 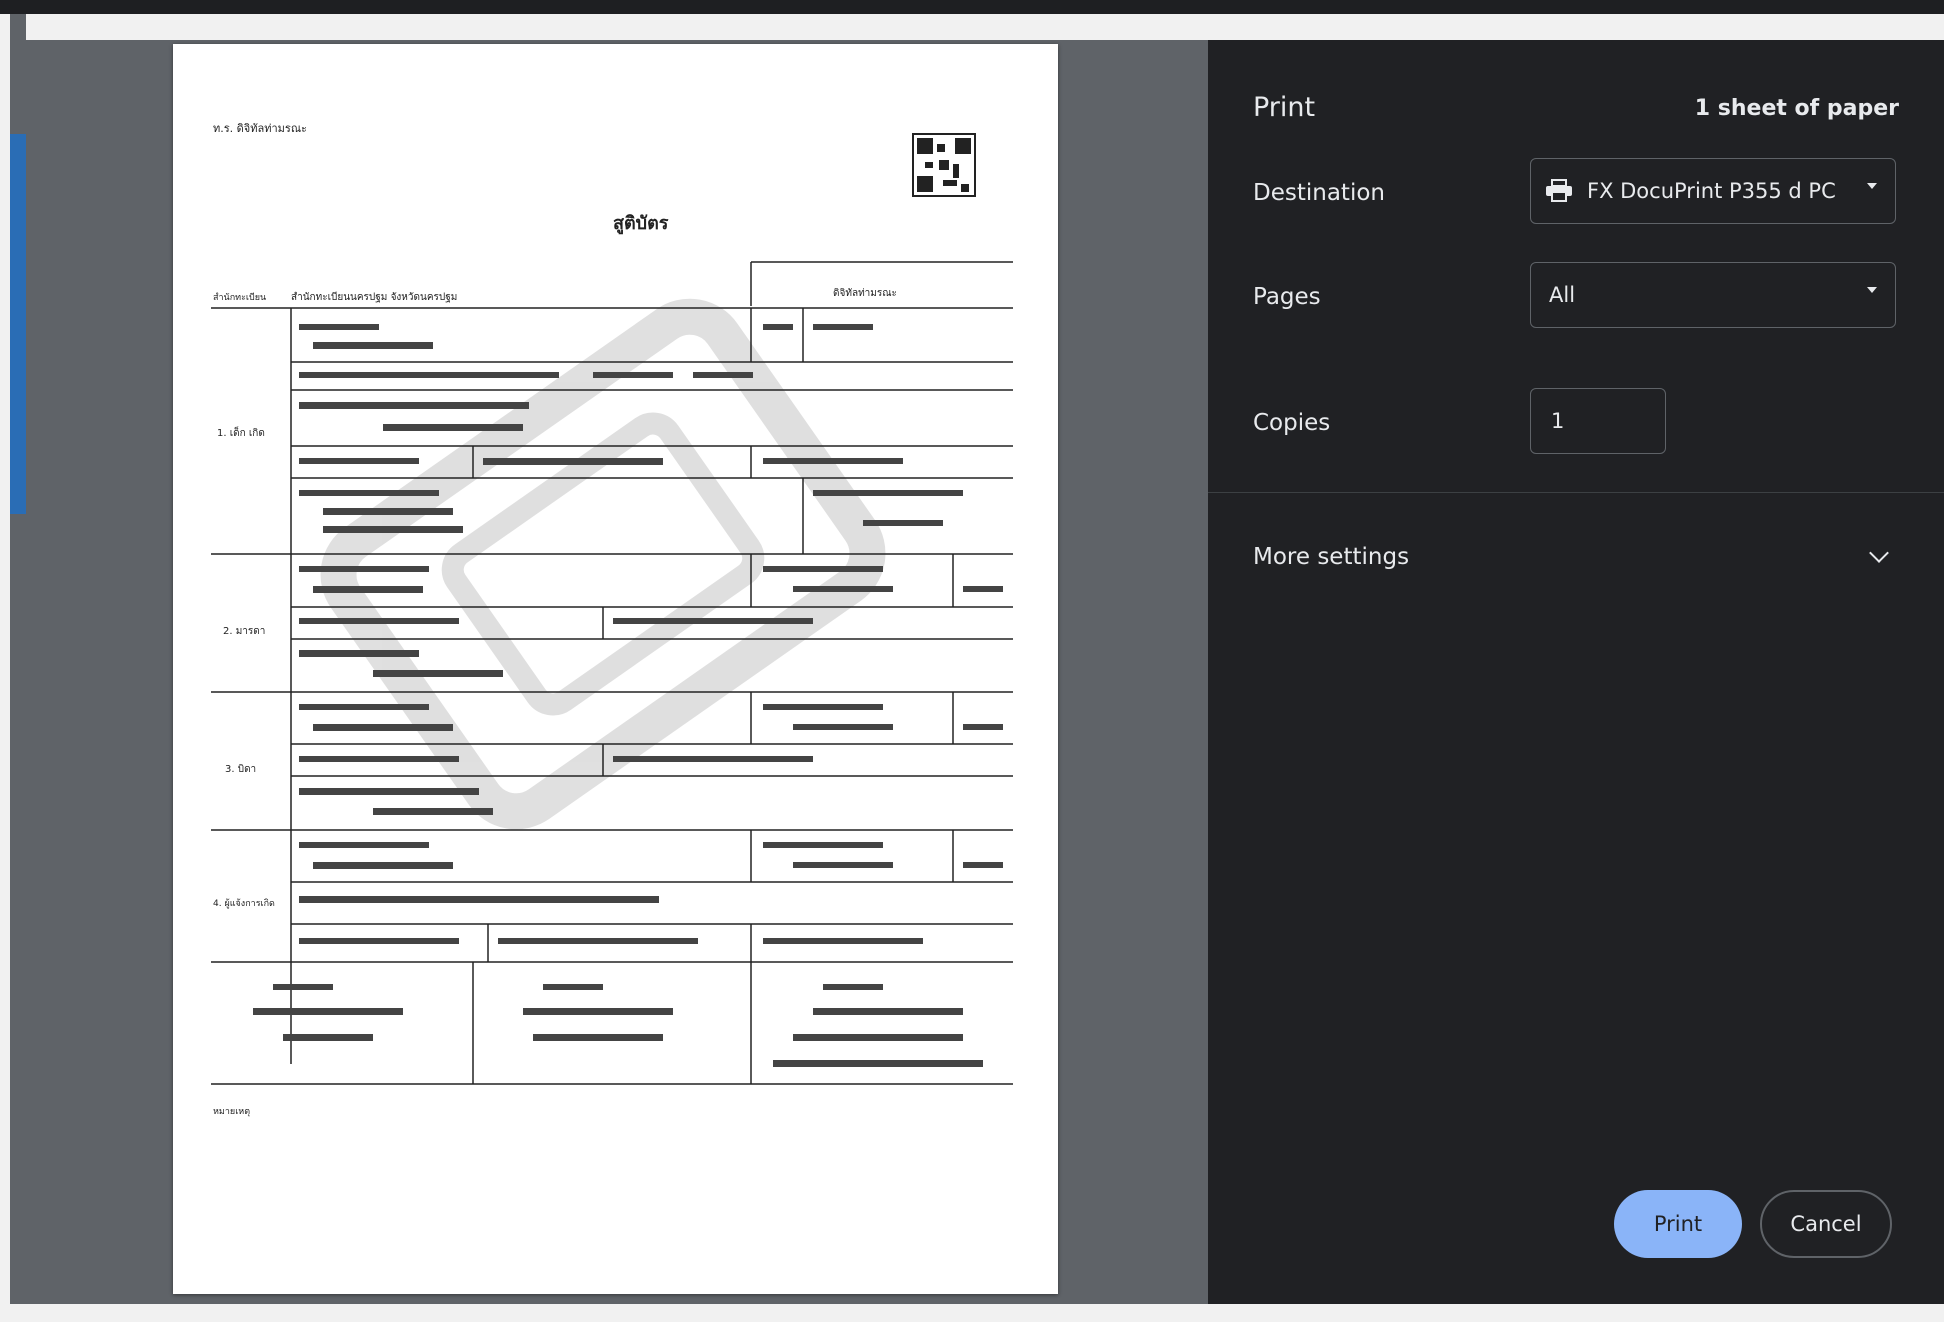 What do you see at coordinates (1598, 421) in the screenshot?
I see `copies-input` at bounding box center [1598, 421].